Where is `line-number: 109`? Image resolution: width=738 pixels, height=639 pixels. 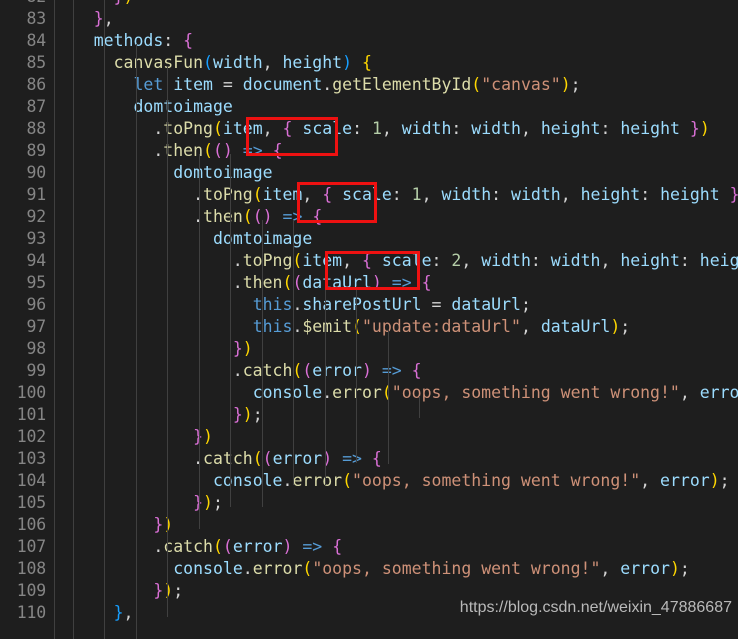 line-number: 109 is located at coordinates (31, 590).